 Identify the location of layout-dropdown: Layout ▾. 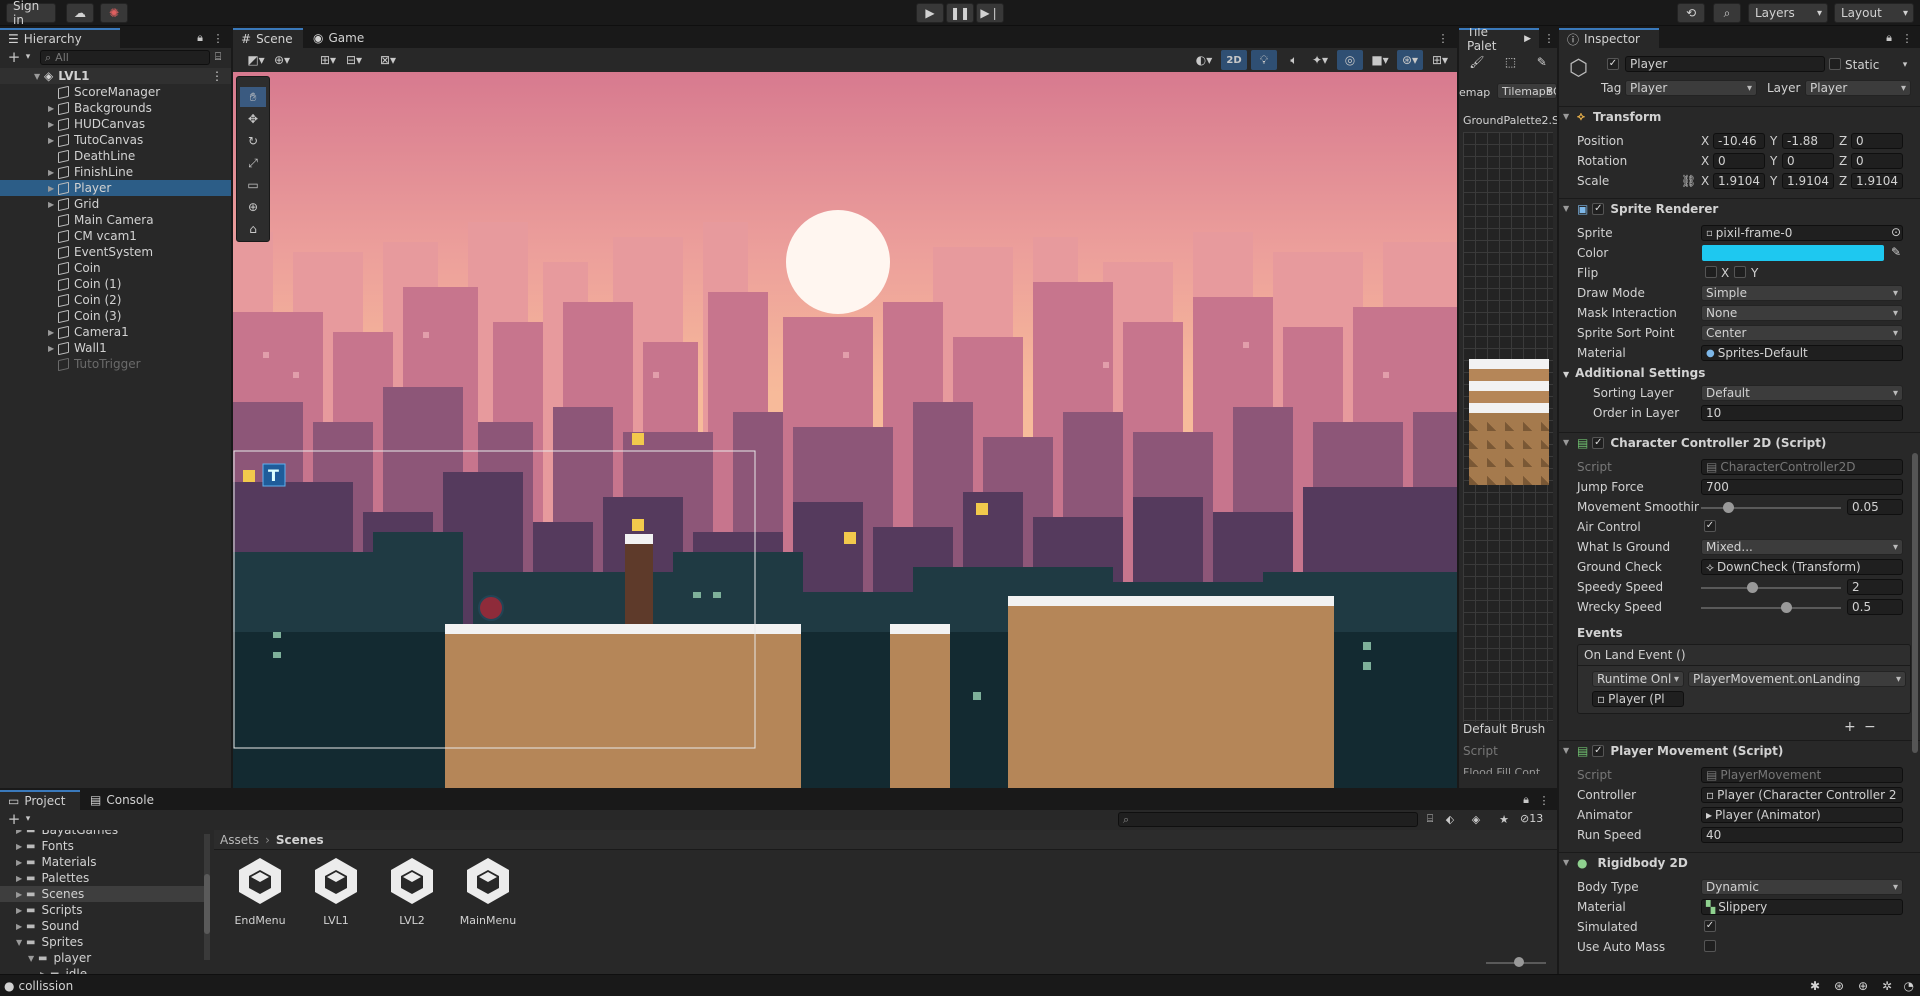
(1874, 13).